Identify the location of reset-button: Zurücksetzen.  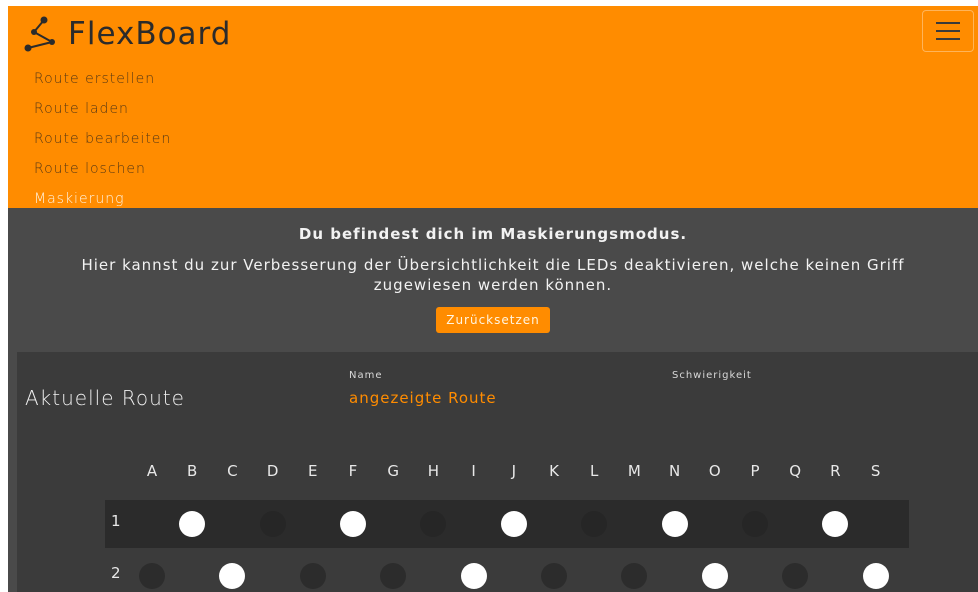
(493, 320).